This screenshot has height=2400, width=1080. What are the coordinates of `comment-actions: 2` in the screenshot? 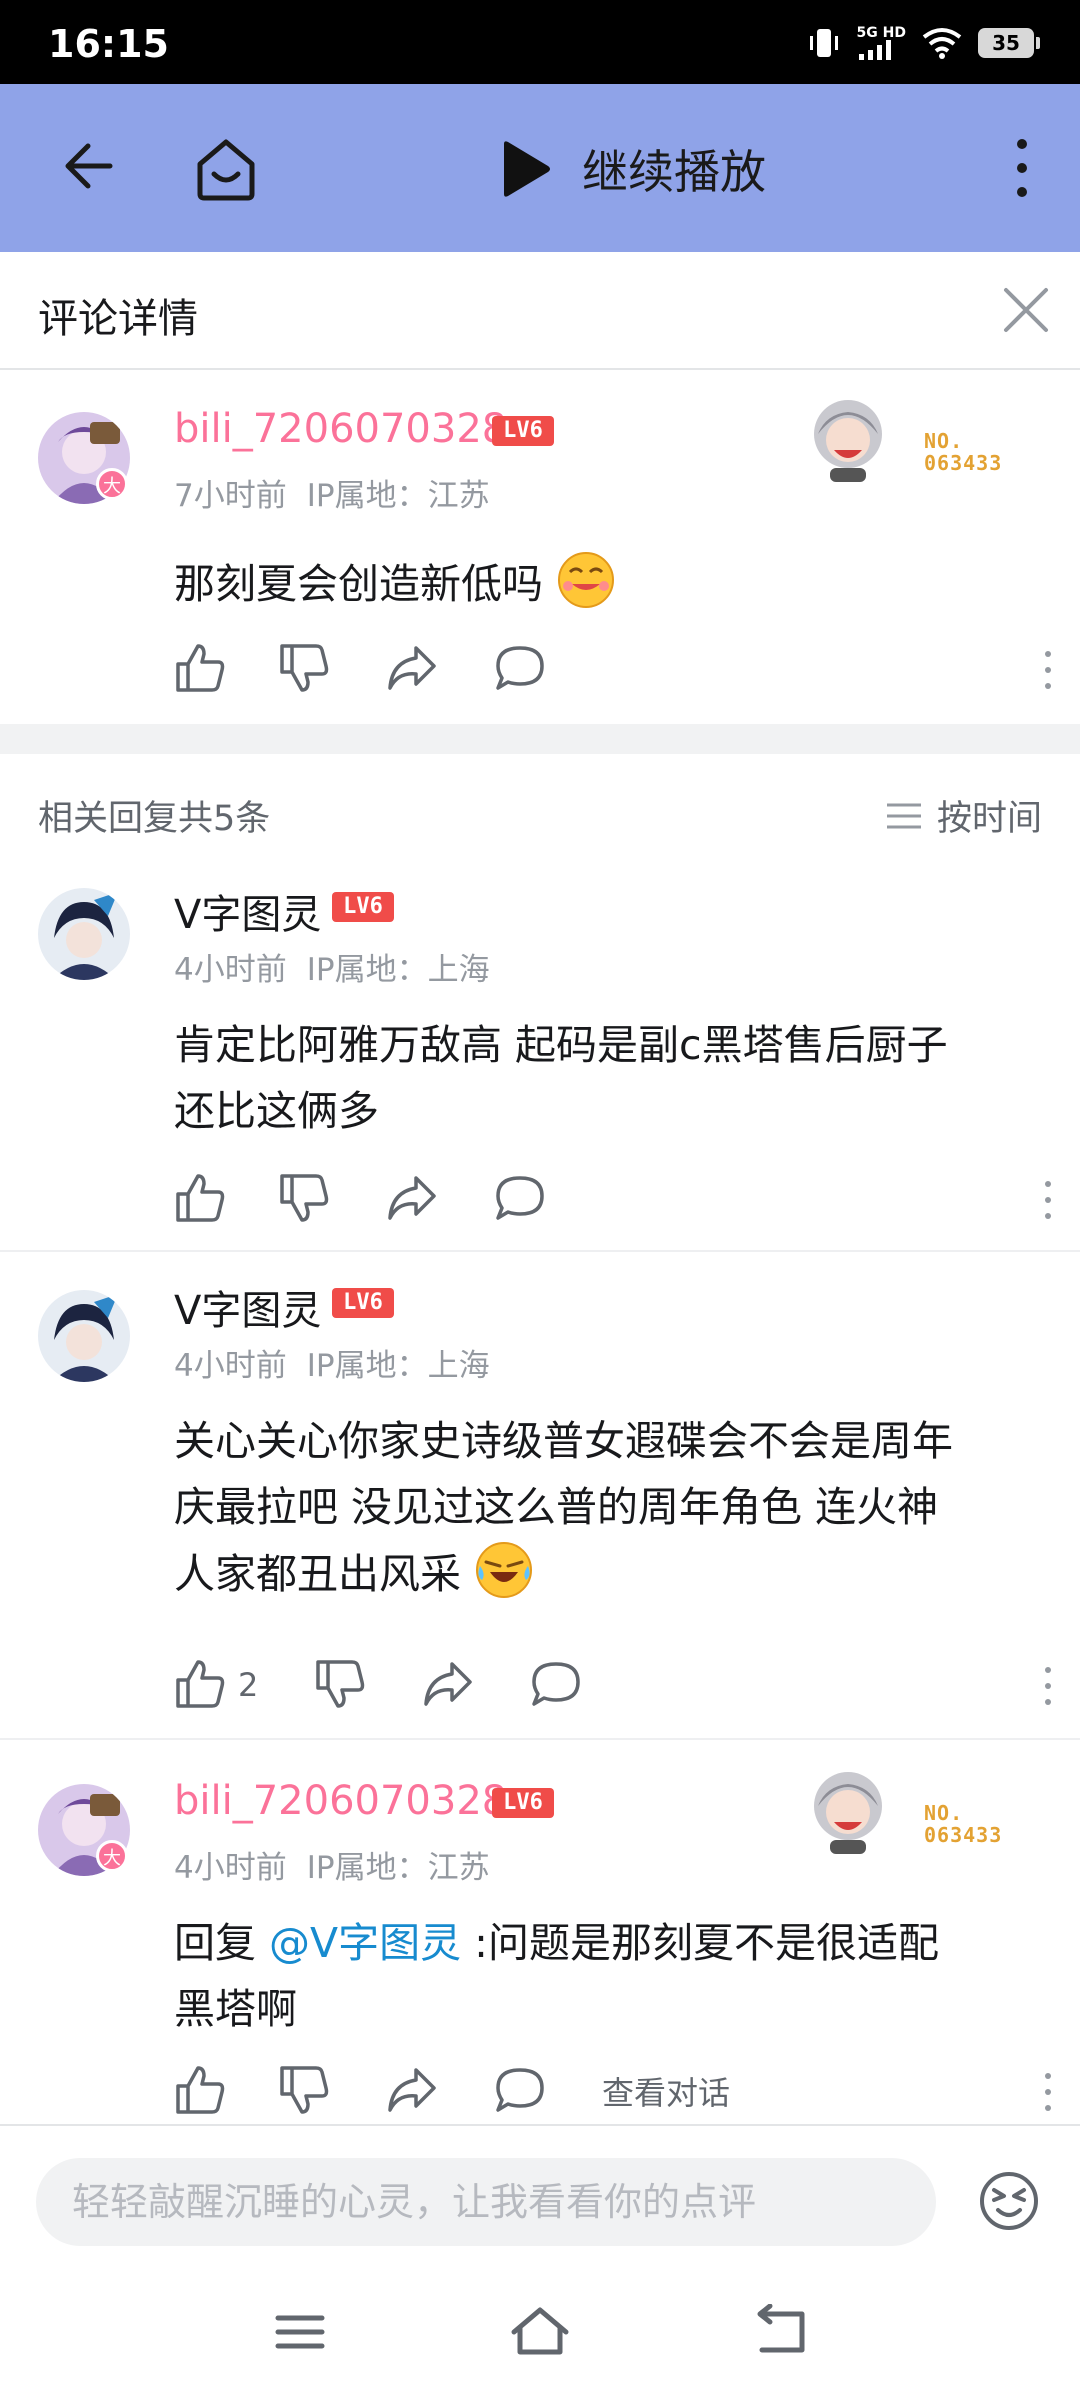 It's located at (614, 1688).